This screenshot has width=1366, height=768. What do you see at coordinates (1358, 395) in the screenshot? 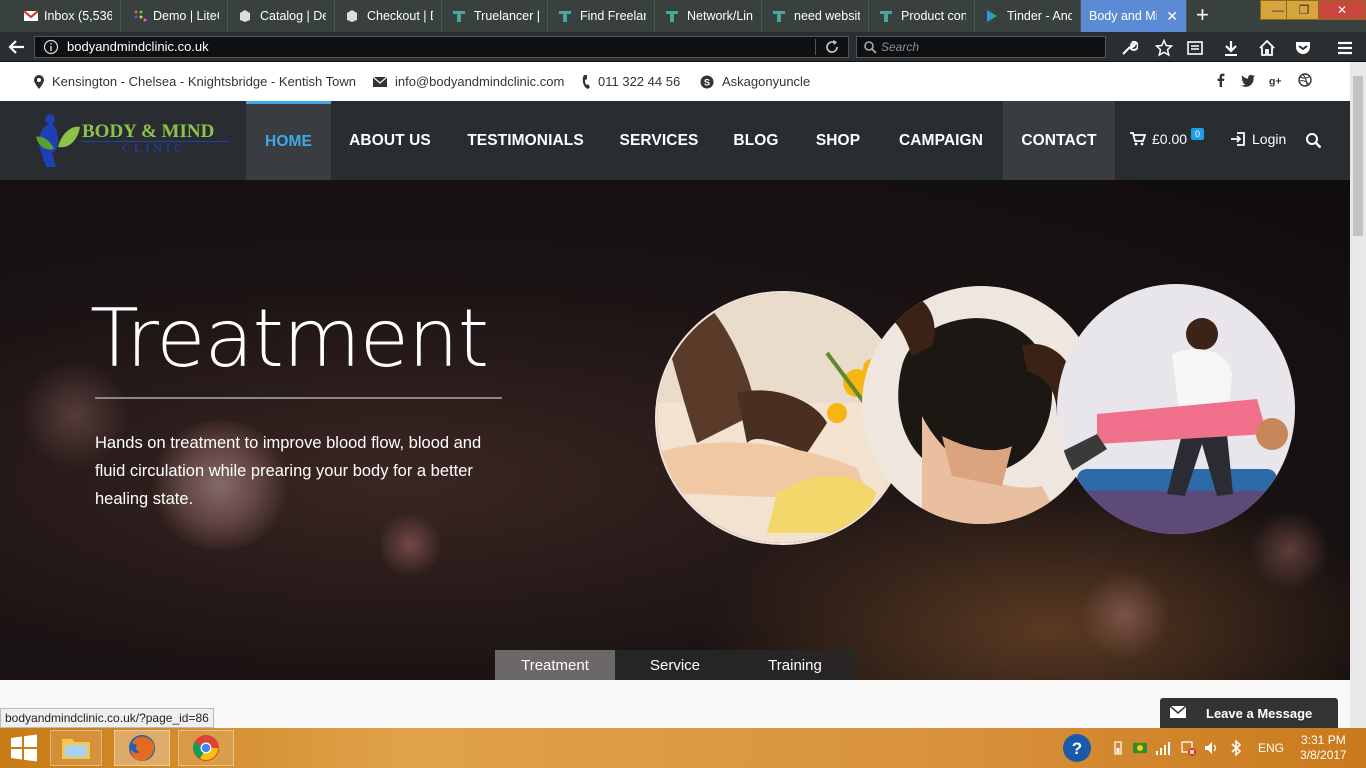
I see `page-scrollbar` at bounding box center [1358, 395].